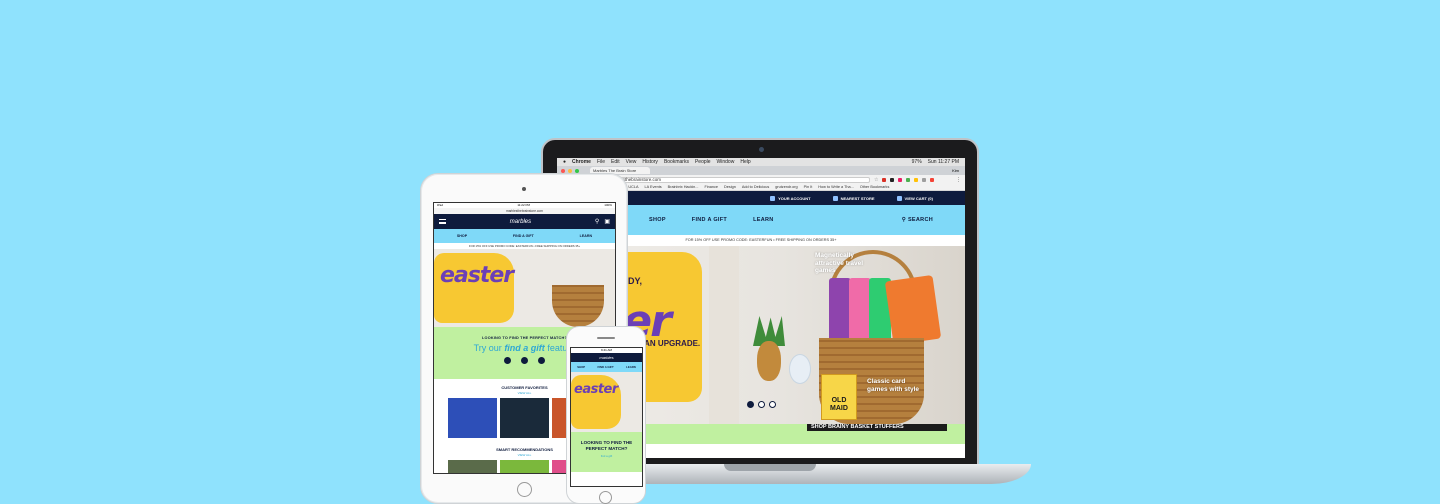 This screenshot has width=1440, height=504. What do you see at coordinates (703, 162) in the screenshot?
I see `menu-people: People` at bounding box center [703, 162].